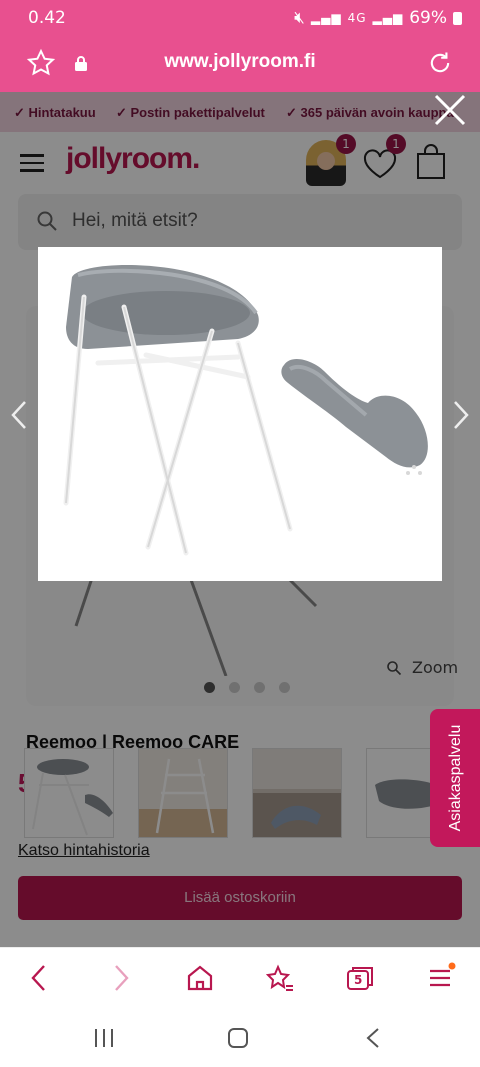 The width and height of the screenshot is (480, 1067). I want to click on status-icons: 🔇︎ ▂▄▆ 4G ▂▄▆ 69%, so click(378, 18).